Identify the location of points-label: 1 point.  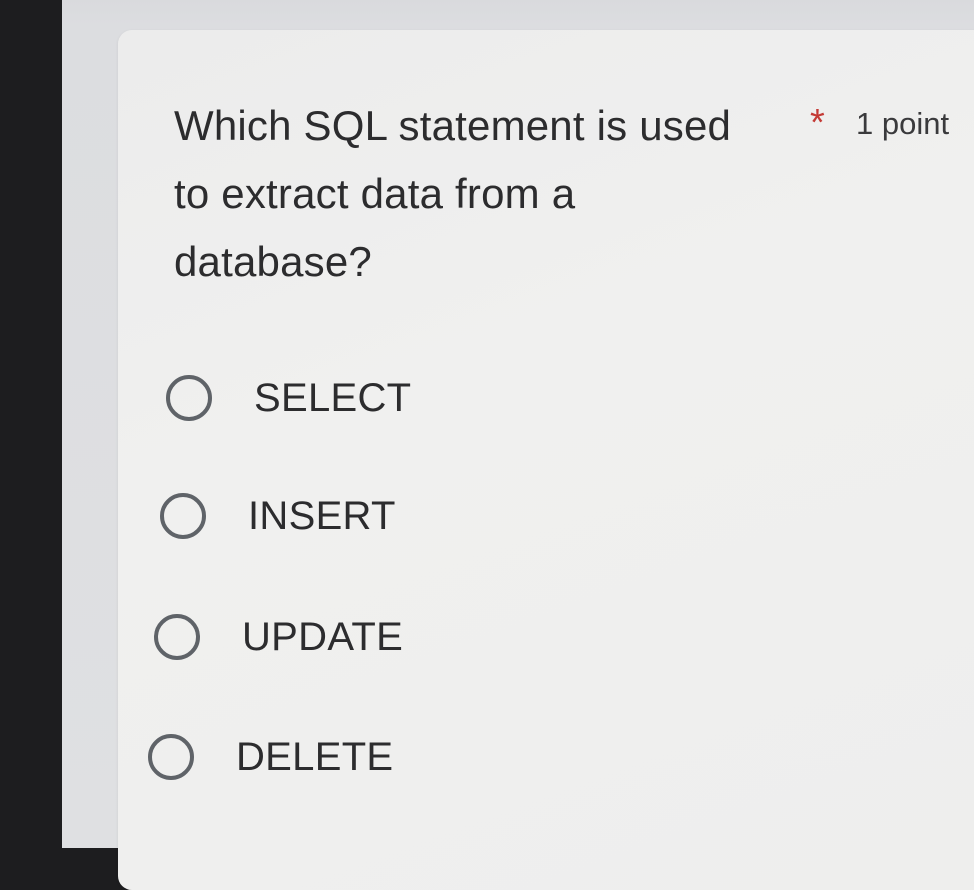
(903, 123).